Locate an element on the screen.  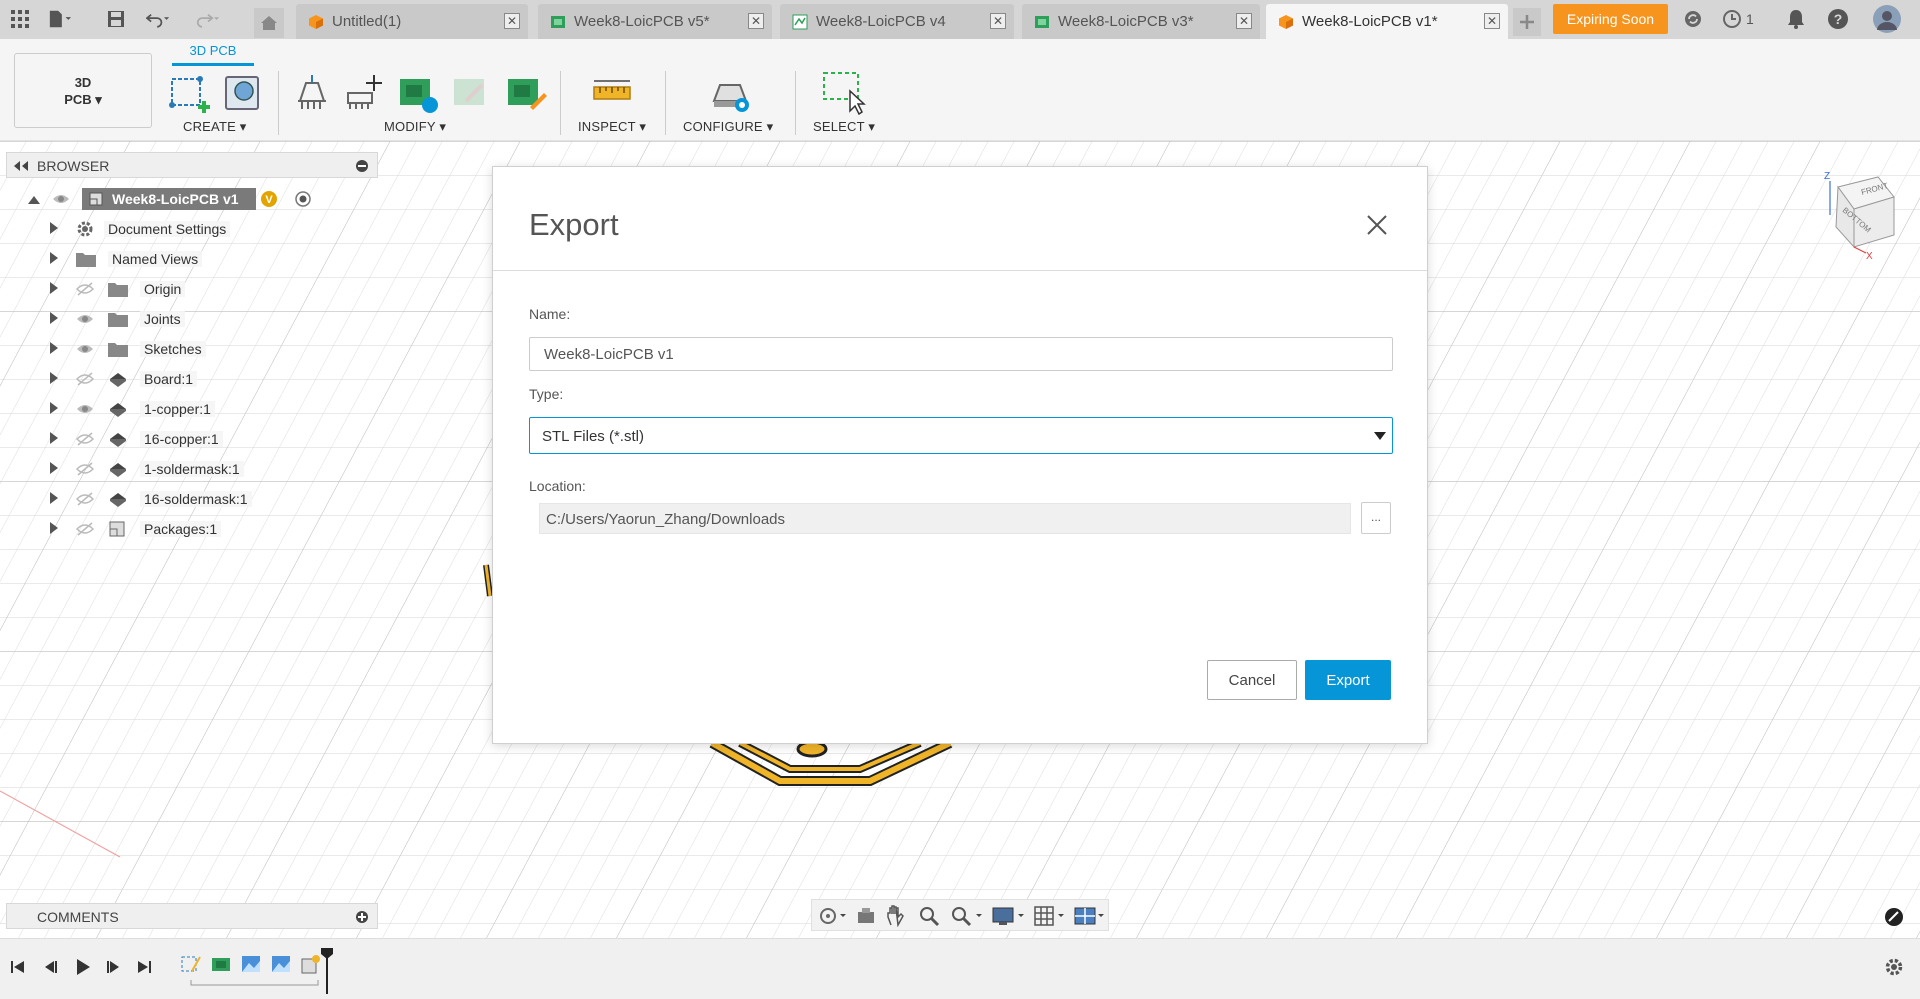
collapse-panel-icon is located at coordinates (21, 166).